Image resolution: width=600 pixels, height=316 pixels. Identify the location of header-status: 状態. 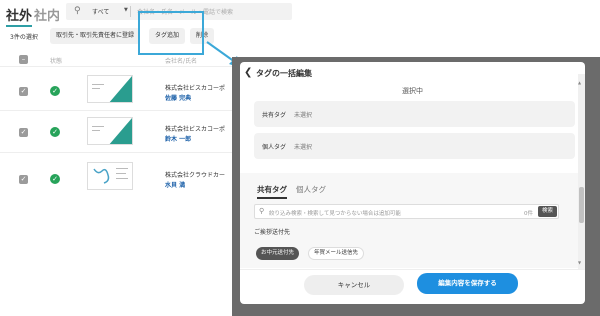
(56, 61).